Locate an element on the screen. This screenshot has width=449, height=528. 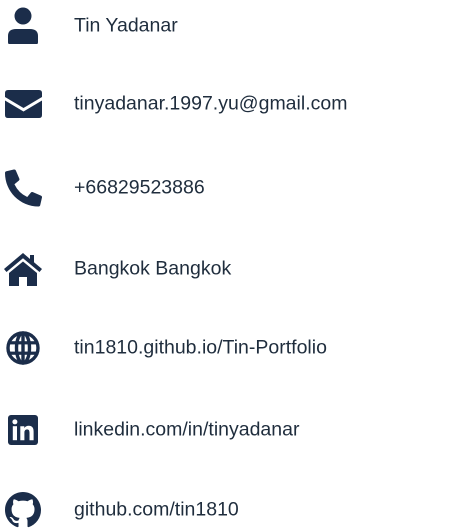
contact-website-row: tin1810.github.io/Tin-Portfolio is located at coordinates (224, 348).